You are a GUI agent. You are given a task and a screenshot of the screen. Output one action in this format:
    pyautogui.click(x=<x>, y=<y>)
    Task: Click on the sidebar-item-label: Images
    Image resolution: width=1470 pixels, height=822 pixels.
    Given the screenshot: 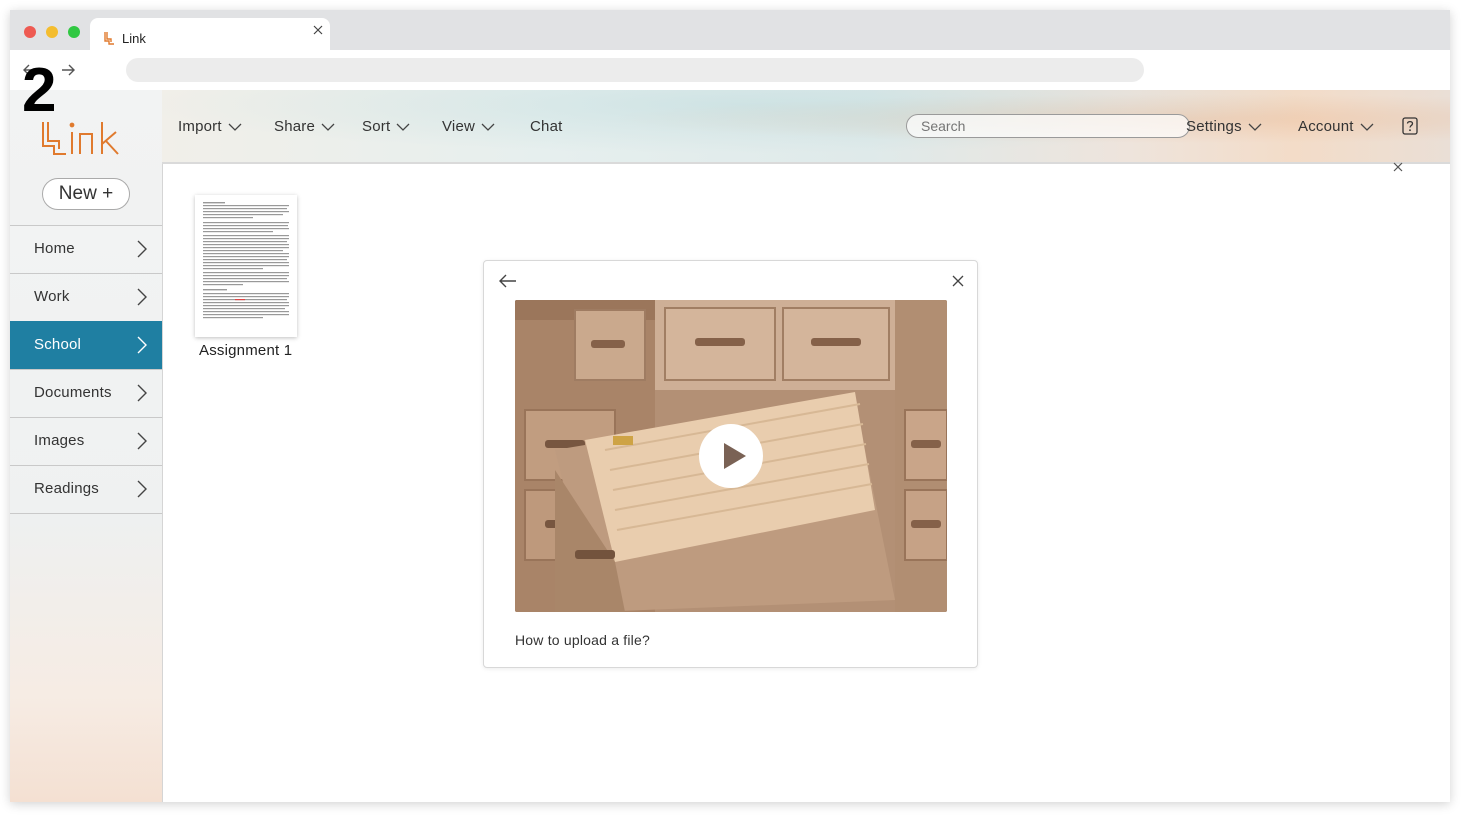 What is the action you would take?
    pyautogui.click(x=59, y=440)
    